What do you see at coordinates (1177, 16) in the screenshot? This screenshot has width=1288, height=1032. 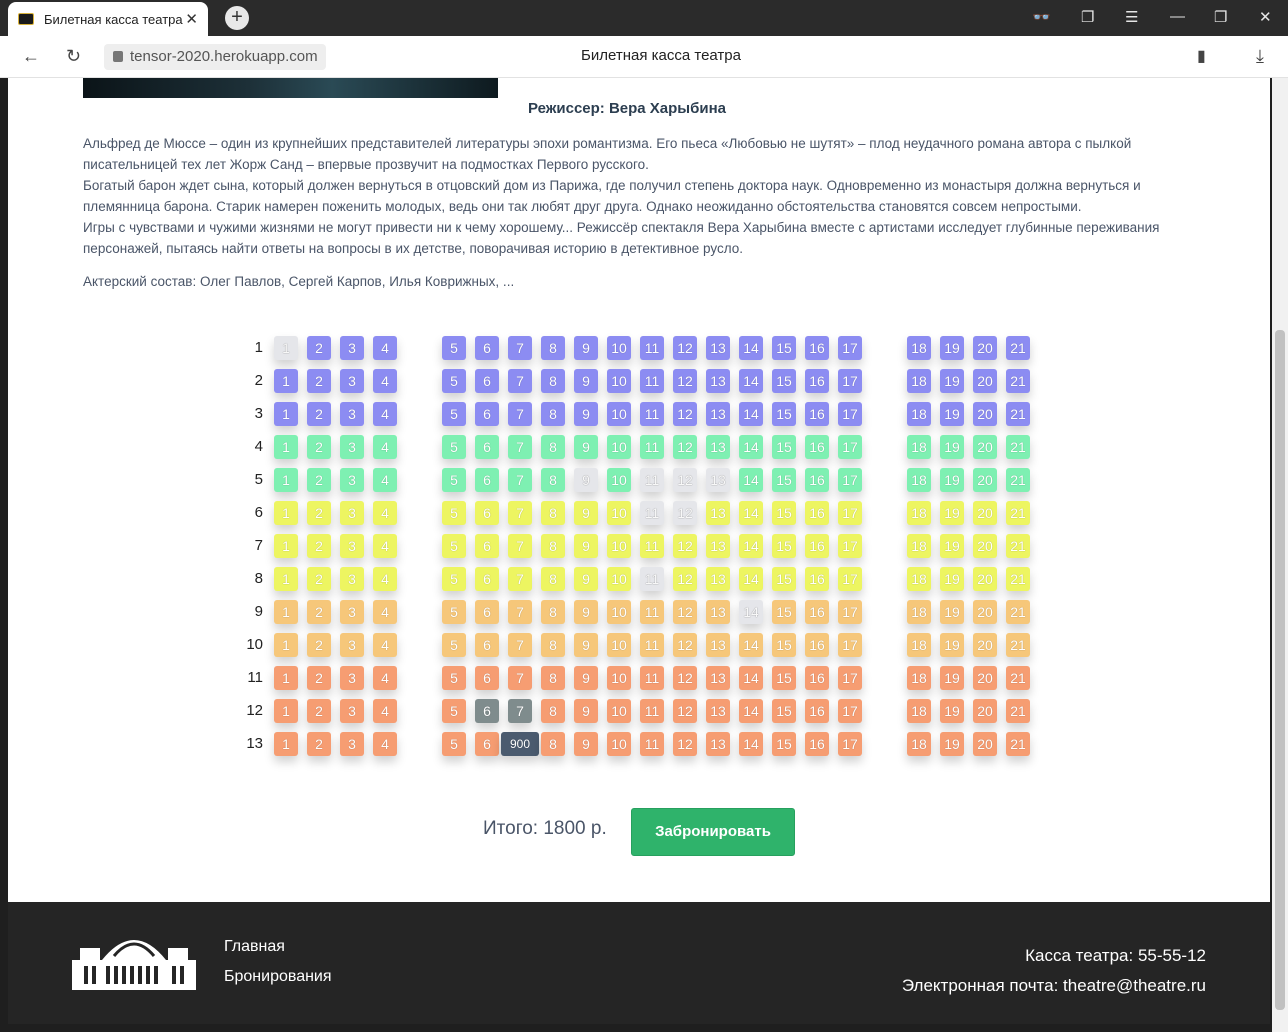 I see `minimize-icon: —` at bounding box center [1177, 16].